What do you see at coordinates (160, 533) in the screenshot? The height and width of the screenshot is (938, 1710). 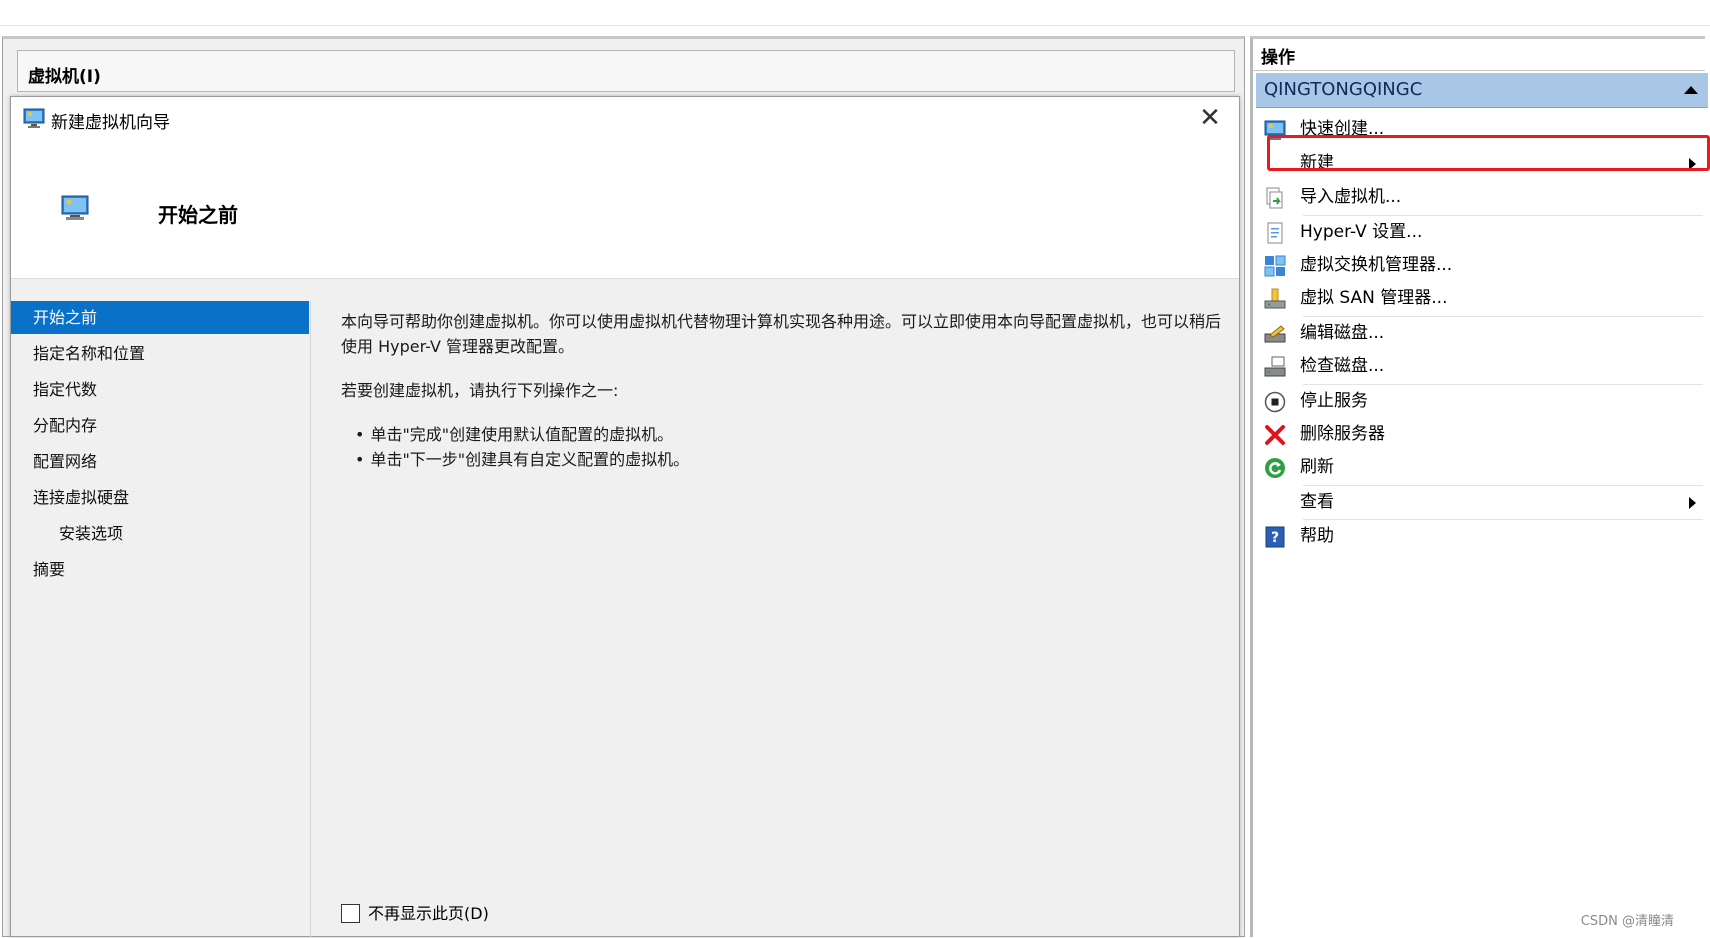 I see `step-install-options: 安装选项` at bounding box center [160, 533].